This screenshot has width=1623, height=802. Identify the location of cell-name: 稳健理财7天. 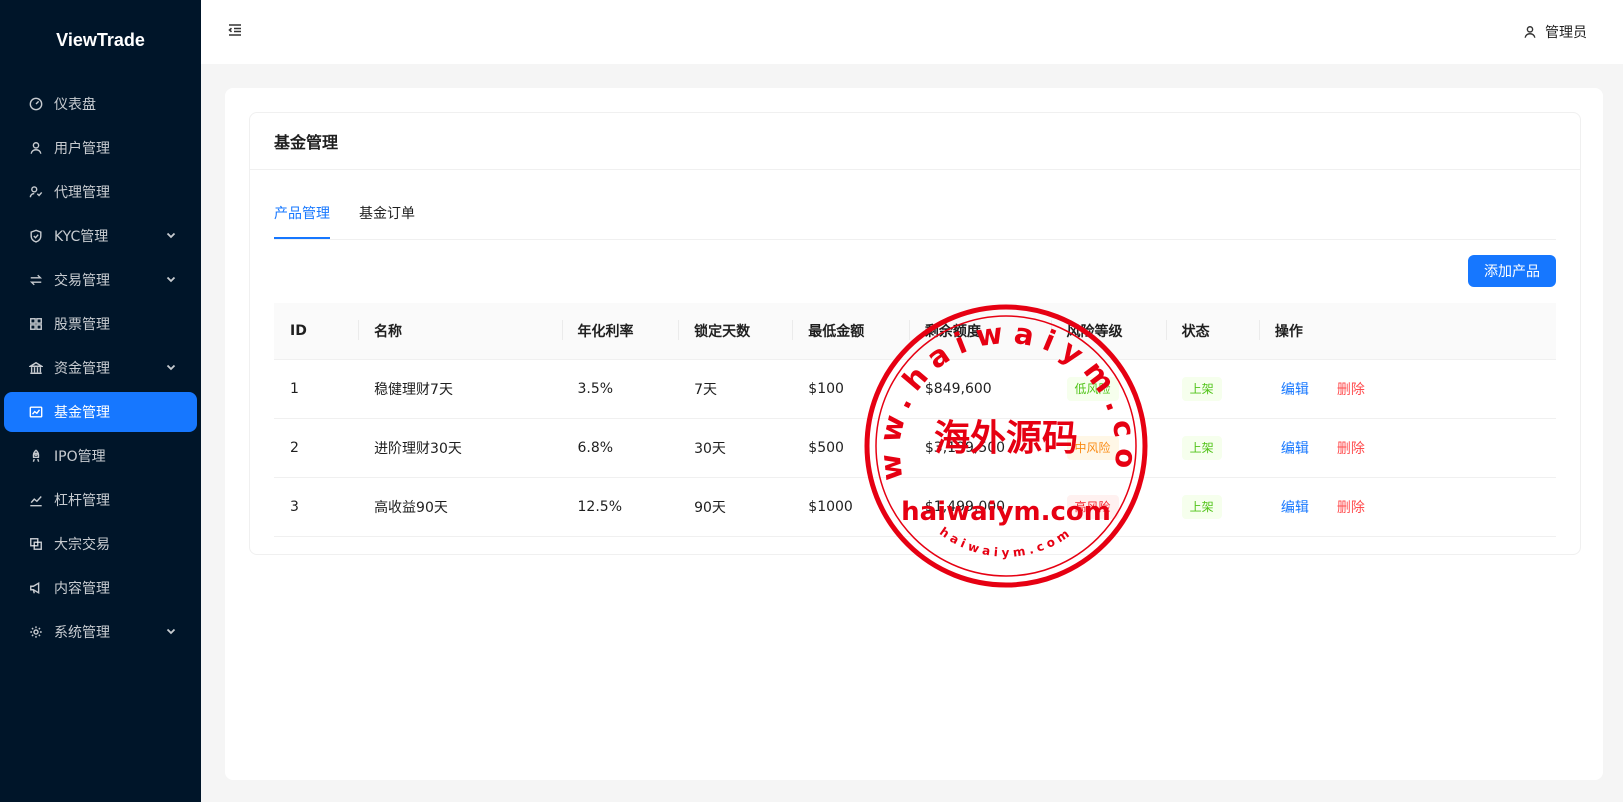
(460, 389).